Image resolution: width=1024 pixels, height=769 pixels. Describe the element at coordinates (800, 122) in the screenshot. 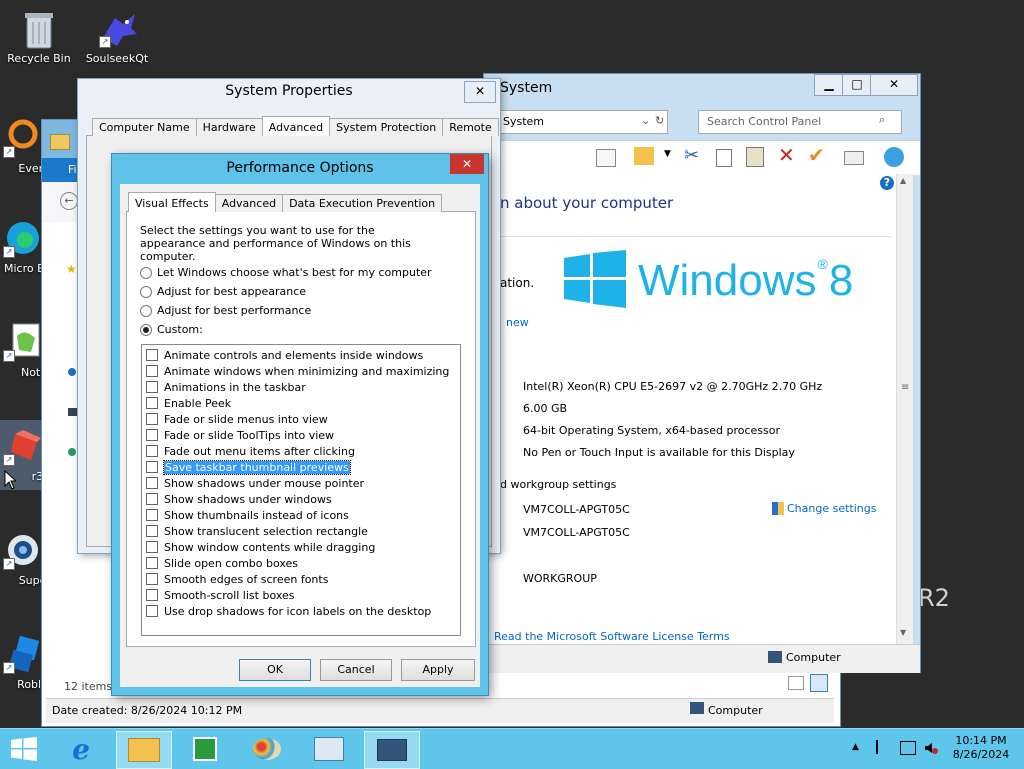

I see `search-field: Search Control Panel ⌕` at that location.